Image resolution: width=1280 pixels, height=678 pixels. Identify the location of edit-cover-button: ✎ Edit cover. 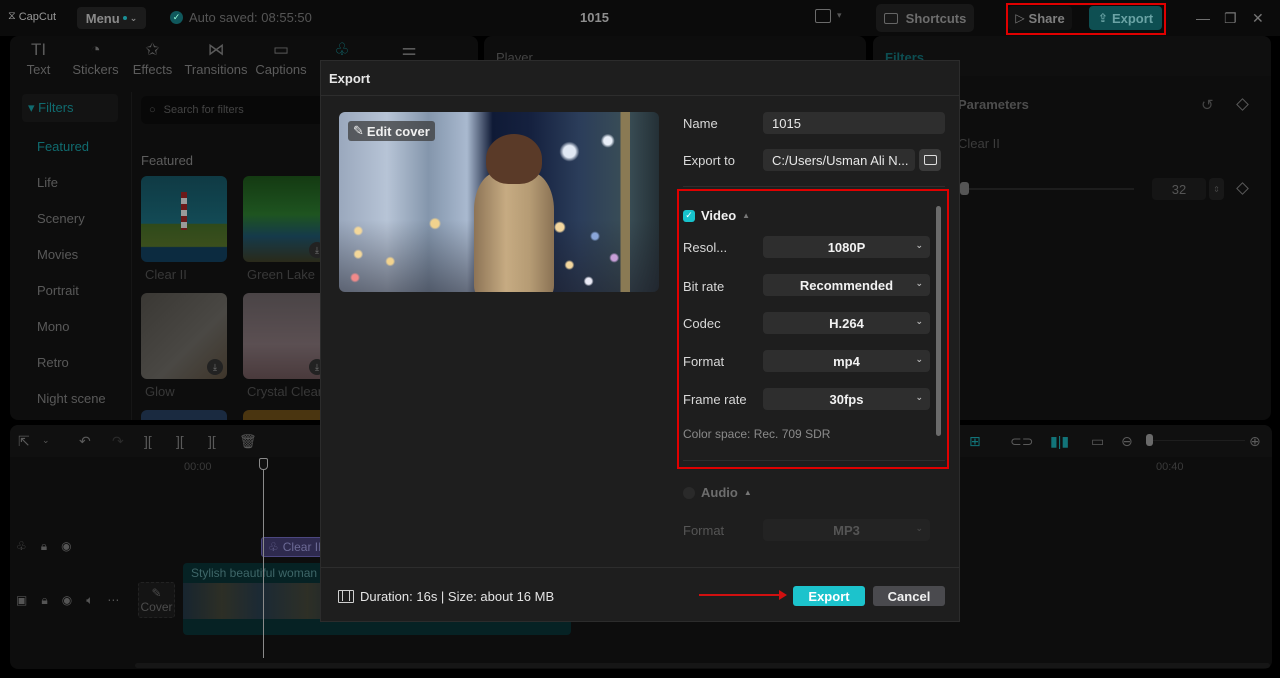
(391, 131).